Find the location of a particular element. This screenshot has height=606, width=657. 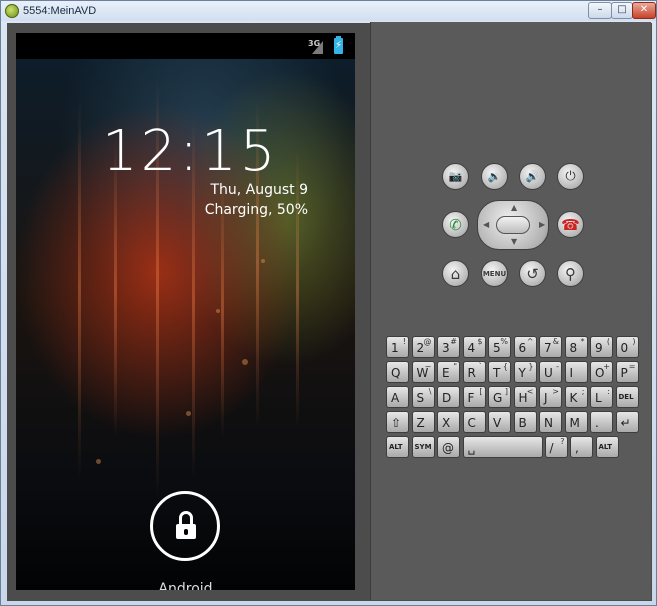

key-label: 4 is located at coordinates (471, 348).